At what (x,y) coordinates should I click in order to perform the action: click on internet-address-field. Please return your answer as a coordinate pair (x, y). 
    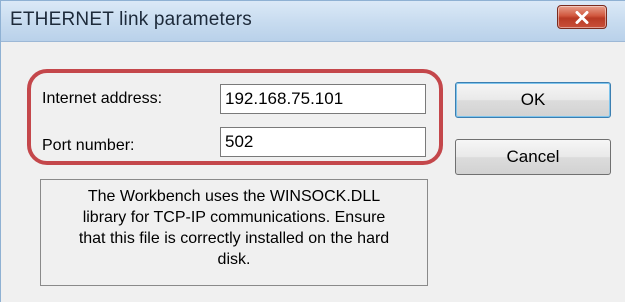
    Looking at the image, I should click on (323, 99).